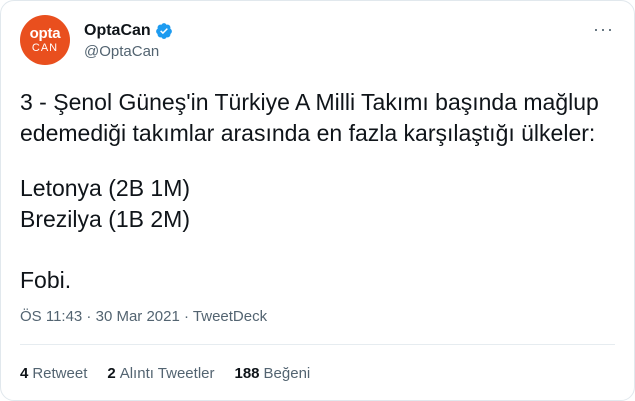  Describe the element at coordinates (45, 33) in the screenshot. I see `avatar-logo-text: opta` at that location.